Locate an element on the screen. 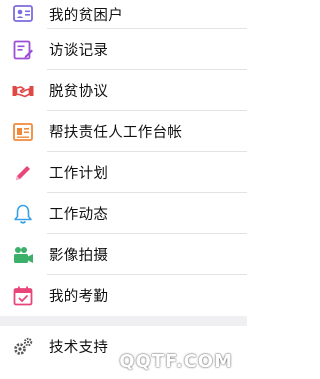  handshake-icon is located at coordinates (23, 91).